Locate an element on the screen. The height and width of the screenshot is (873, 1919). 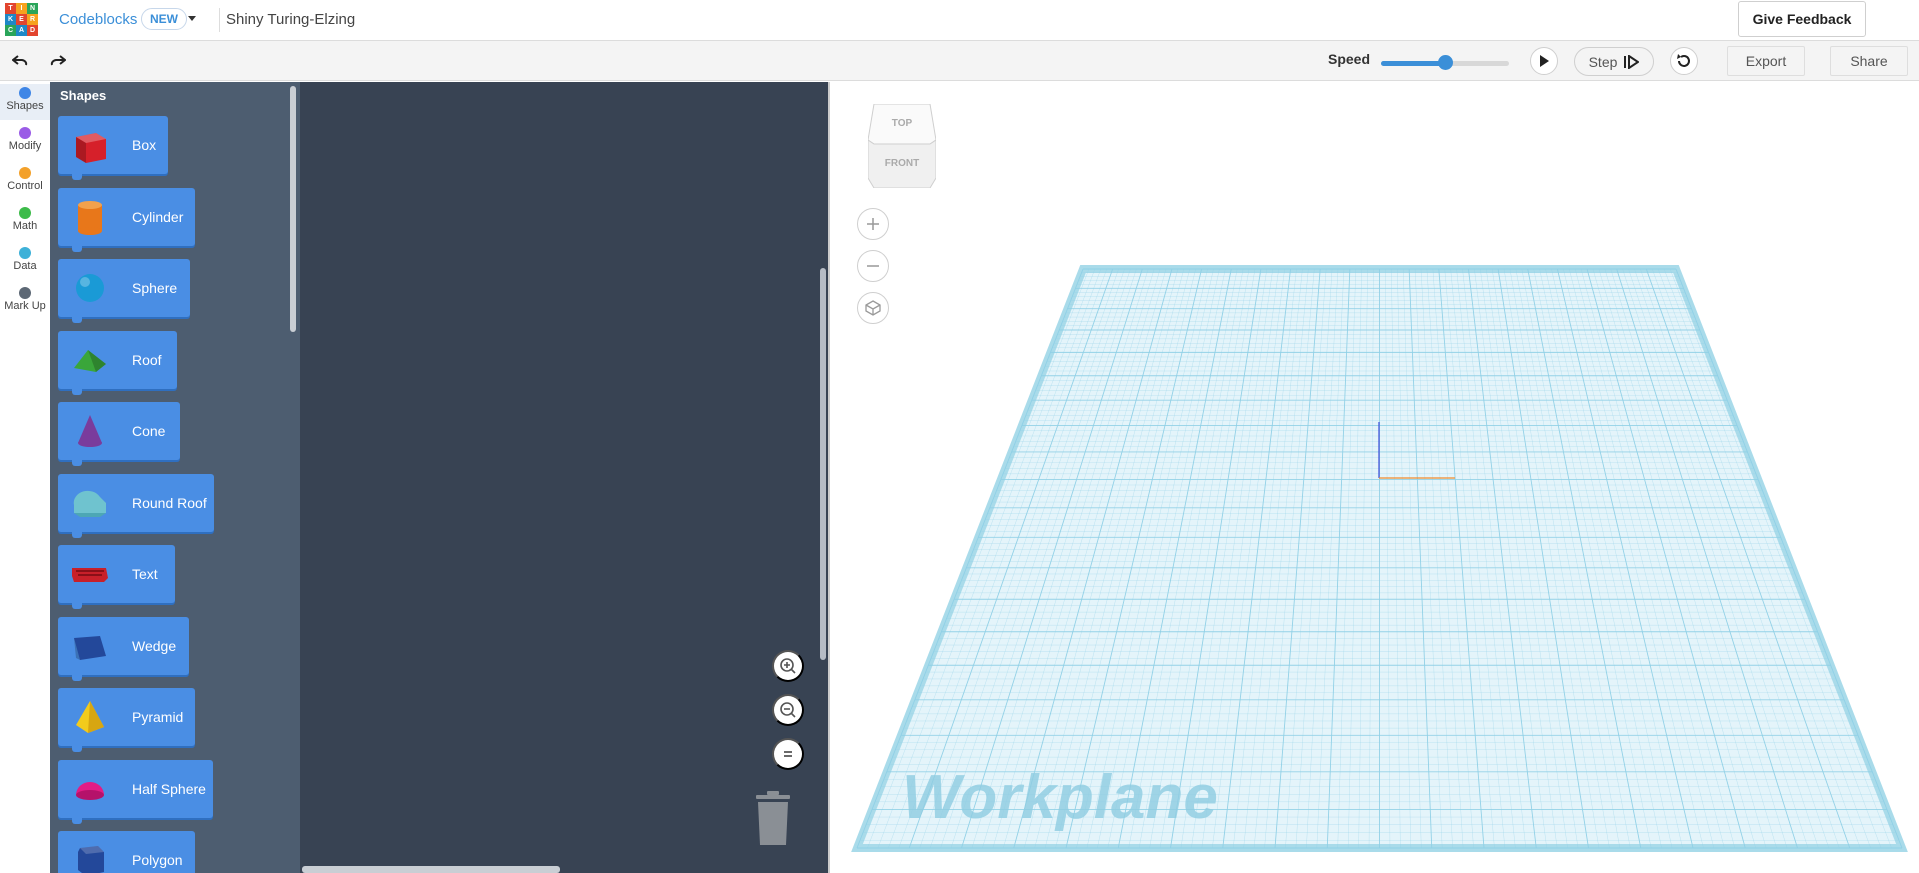
category-mark-up: Mark Up is located at coordinates (25, 302).